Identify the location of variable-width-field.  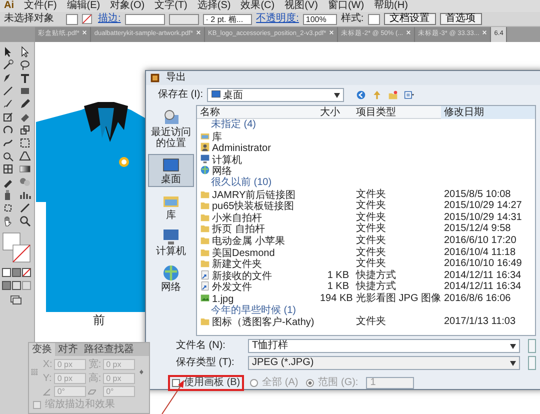
(183, 19).